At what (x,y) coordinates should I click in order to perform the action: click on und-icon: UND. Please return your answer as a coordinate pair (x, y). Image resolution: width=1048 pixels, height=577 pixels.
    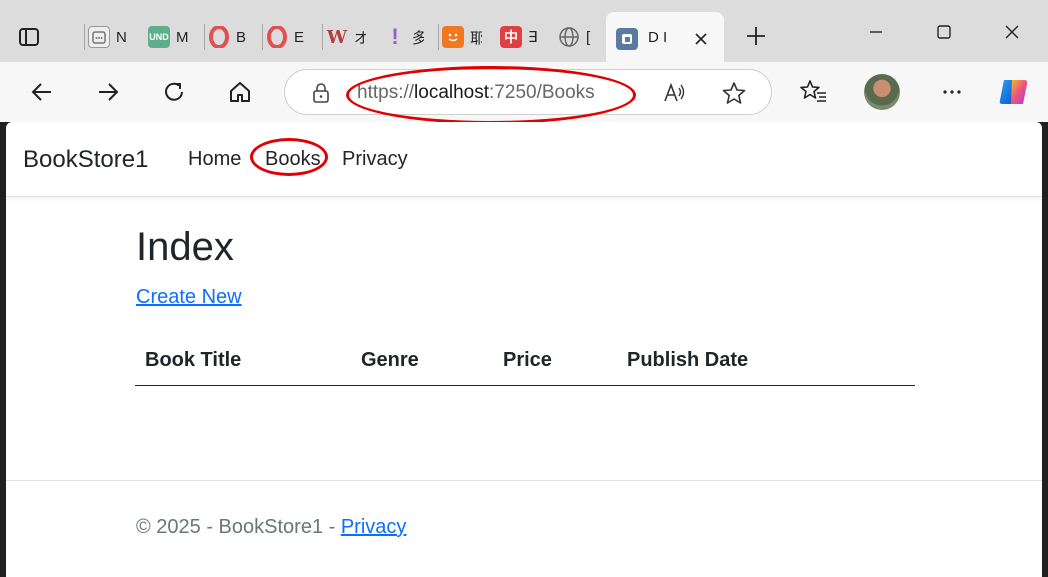
    Looking at the image, I should click on (159, 37).